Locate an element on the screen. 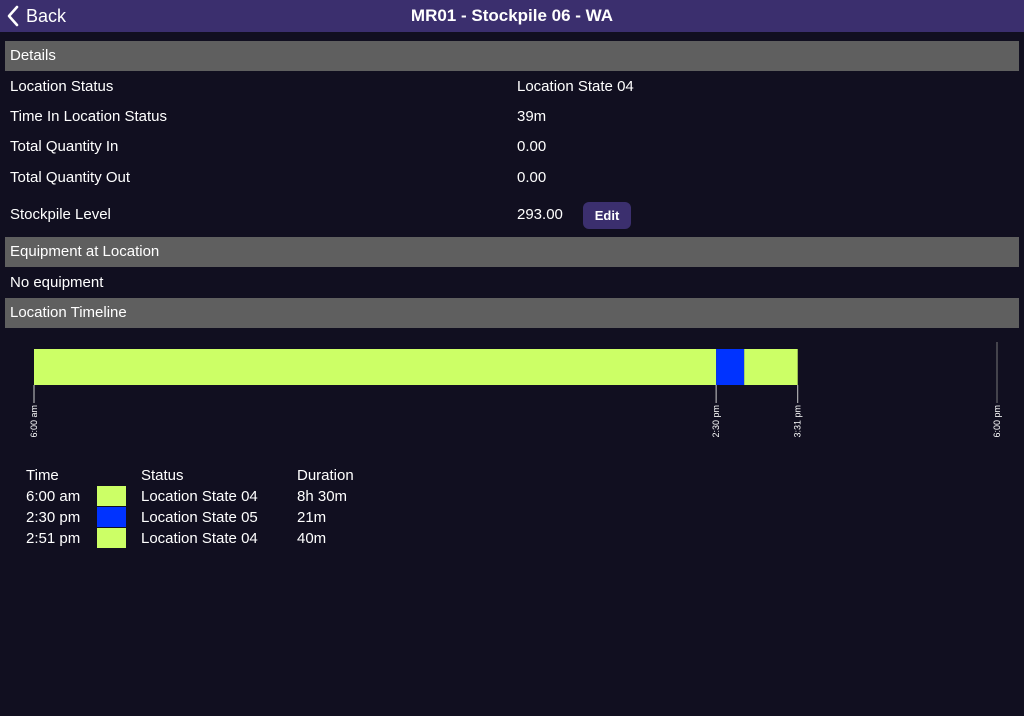  timeline-tick-label: 6:00 am is located at coordinates (34, 421).